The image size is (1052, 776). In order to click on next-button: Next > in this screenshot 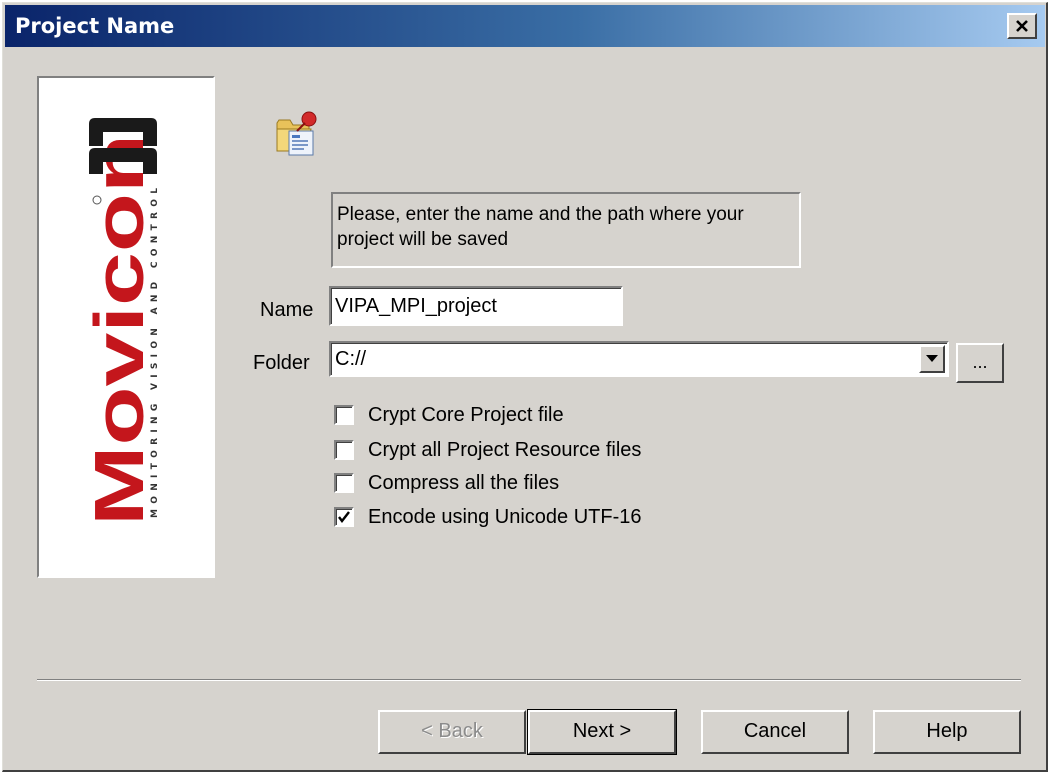, I will do `click(602, 732)`.